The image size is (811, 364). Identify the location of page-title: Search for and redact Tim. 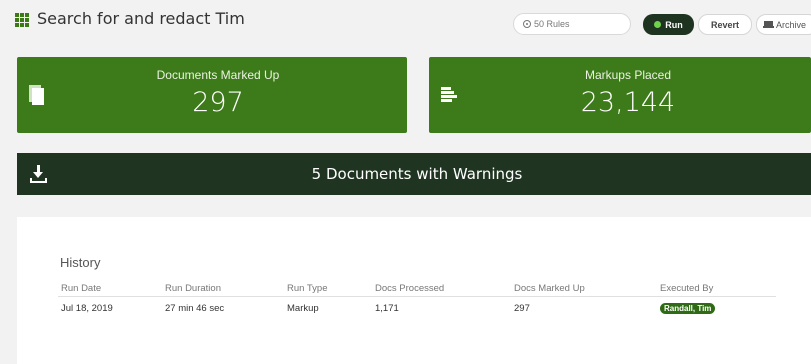
(141, 18).